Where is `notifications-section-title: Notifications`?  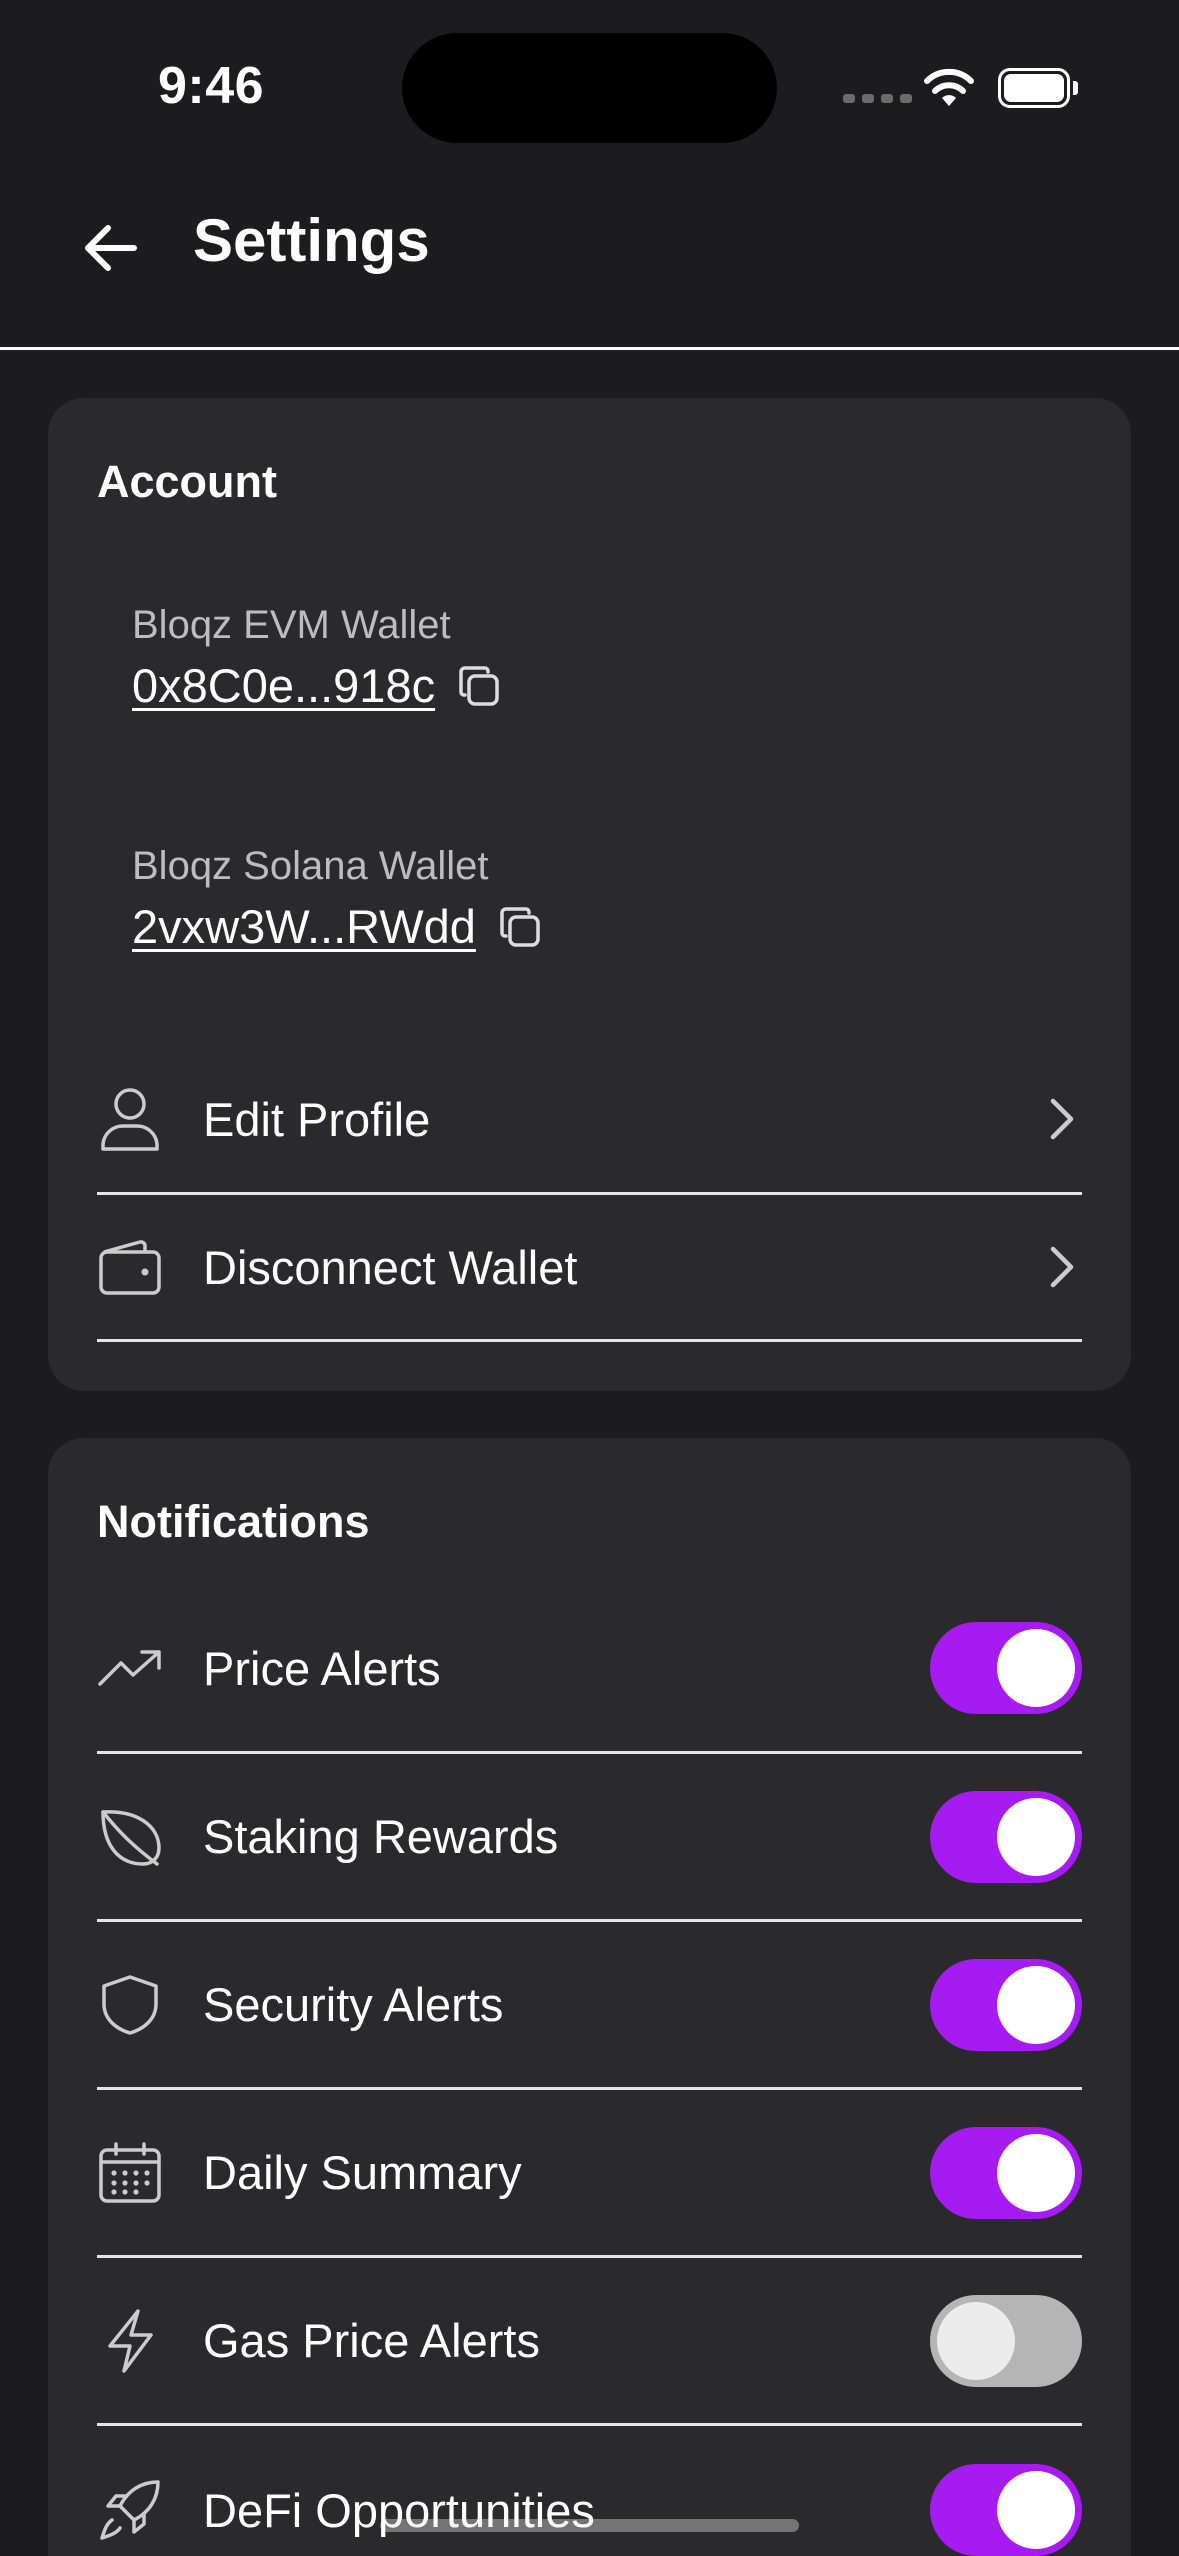 notifications-section-title: Notifications is located at coordinates (233, 1521).